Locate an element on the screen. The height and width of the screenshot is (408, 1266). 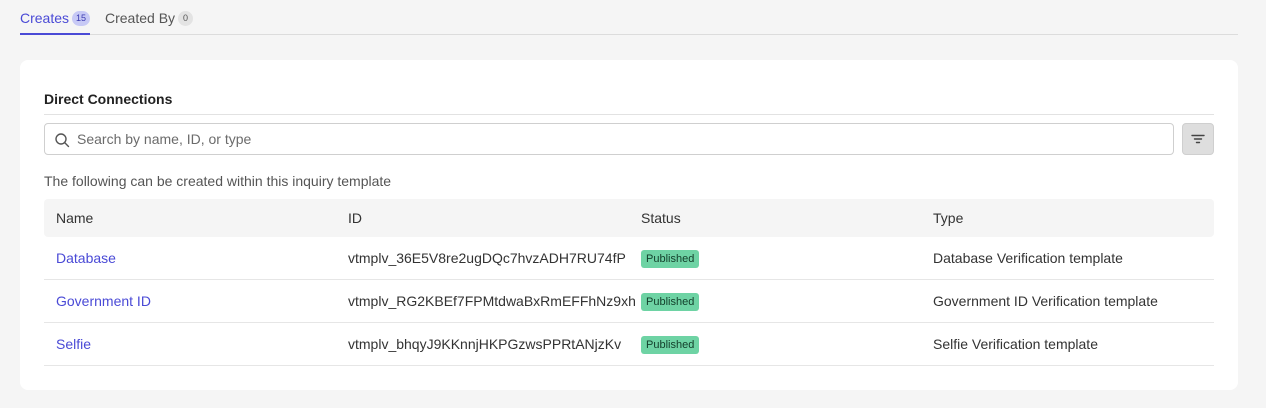
tab-creates: Creates 15 is located at coordinates (55, 22).